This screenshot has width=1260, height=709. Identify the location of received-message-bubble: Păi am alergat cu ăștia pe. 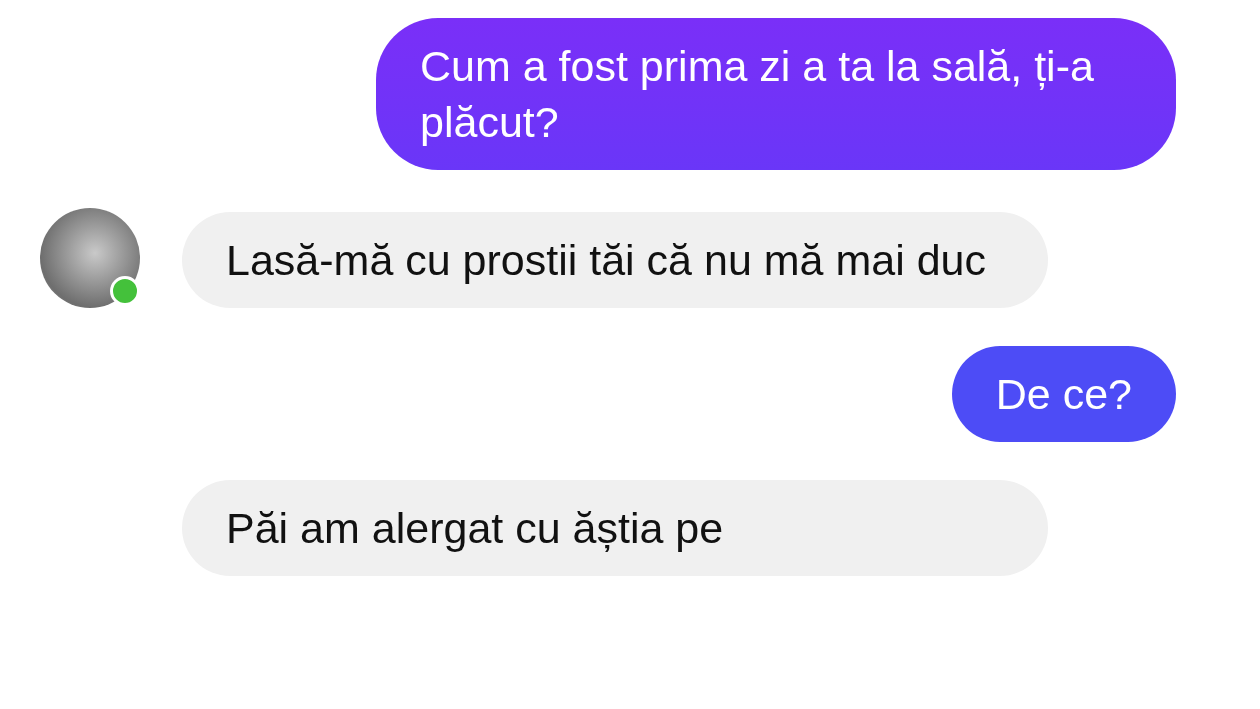
(615, 528).